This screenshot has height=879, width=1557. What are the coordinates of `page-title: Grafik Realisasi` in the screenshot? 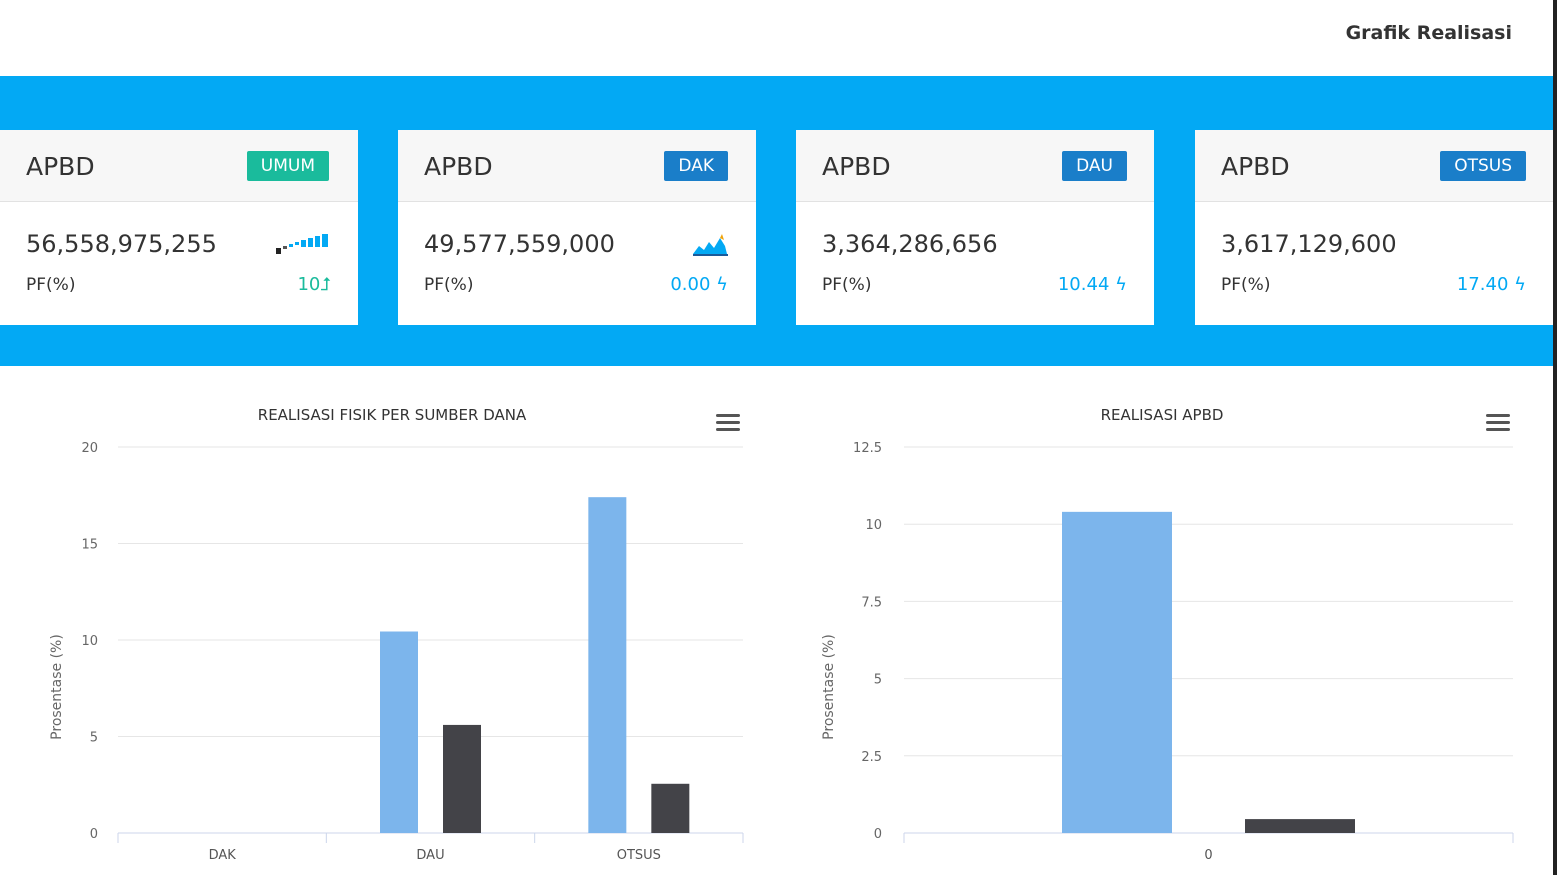 It's located at (1428, 33).